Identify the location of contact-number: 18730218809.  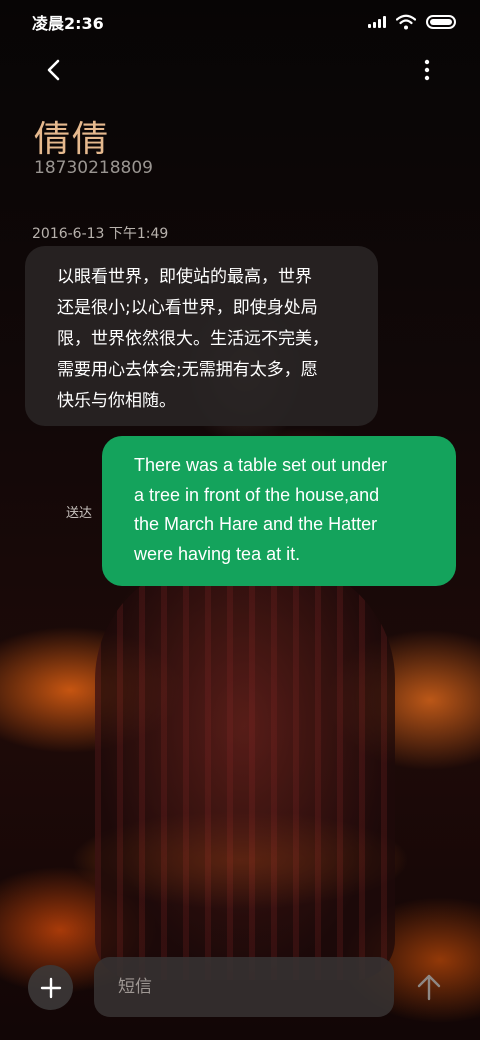
(93, 168).